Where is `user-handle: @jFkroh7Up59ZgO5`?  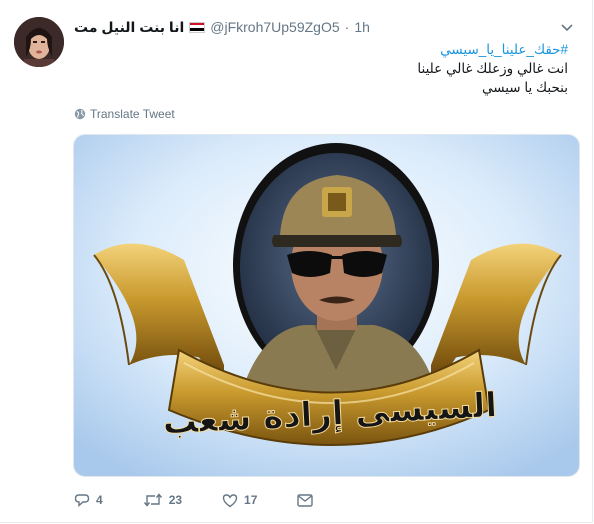
user-handle: @jFkroh7Up59ZgO5 is located at coordinates (274, 27).